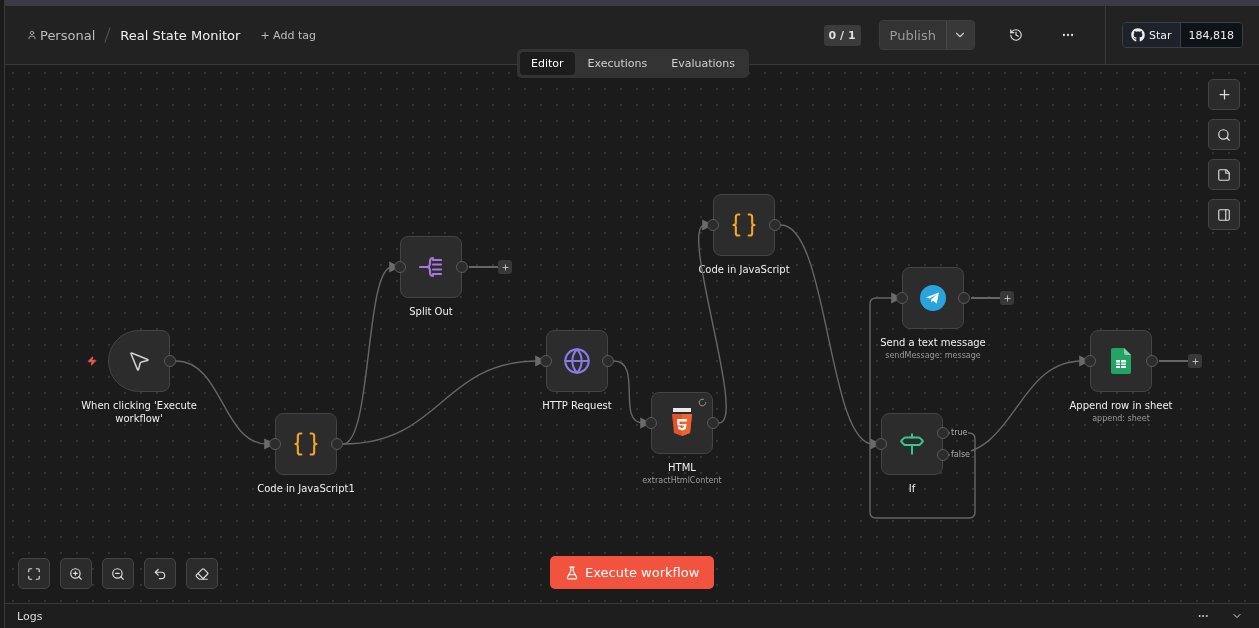  What do you see at coordinates (1121, 405) in the screenshot?
I see `node-label: Append row in sheet` at bounding box center [1121, 405].